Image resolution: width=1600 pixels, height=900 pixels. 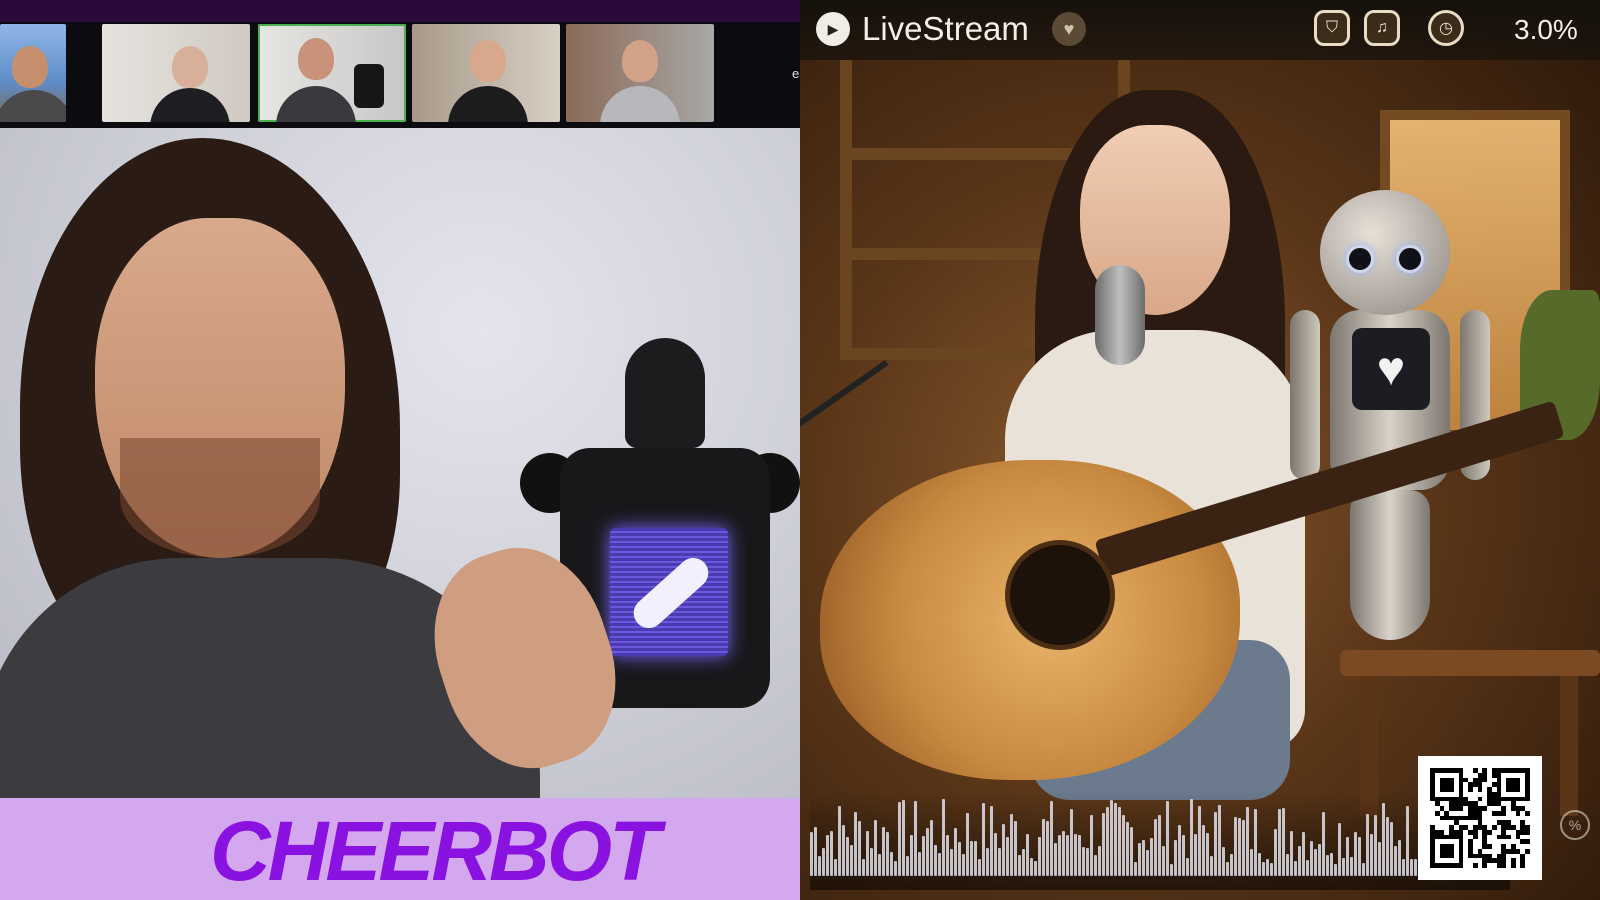 What do you see at coordinates (1382, 28) in the screenshot?
I see `bell-icon: ♫` at bounding box center [1382, 28].